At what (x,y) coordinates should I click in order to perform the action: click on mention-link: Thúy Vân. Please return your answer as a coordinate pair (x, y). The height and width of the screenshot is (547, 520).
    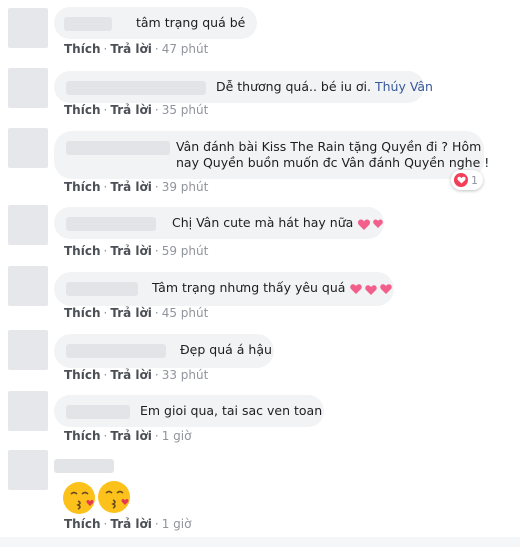
    Looking at the image, I should click on (404, 86).